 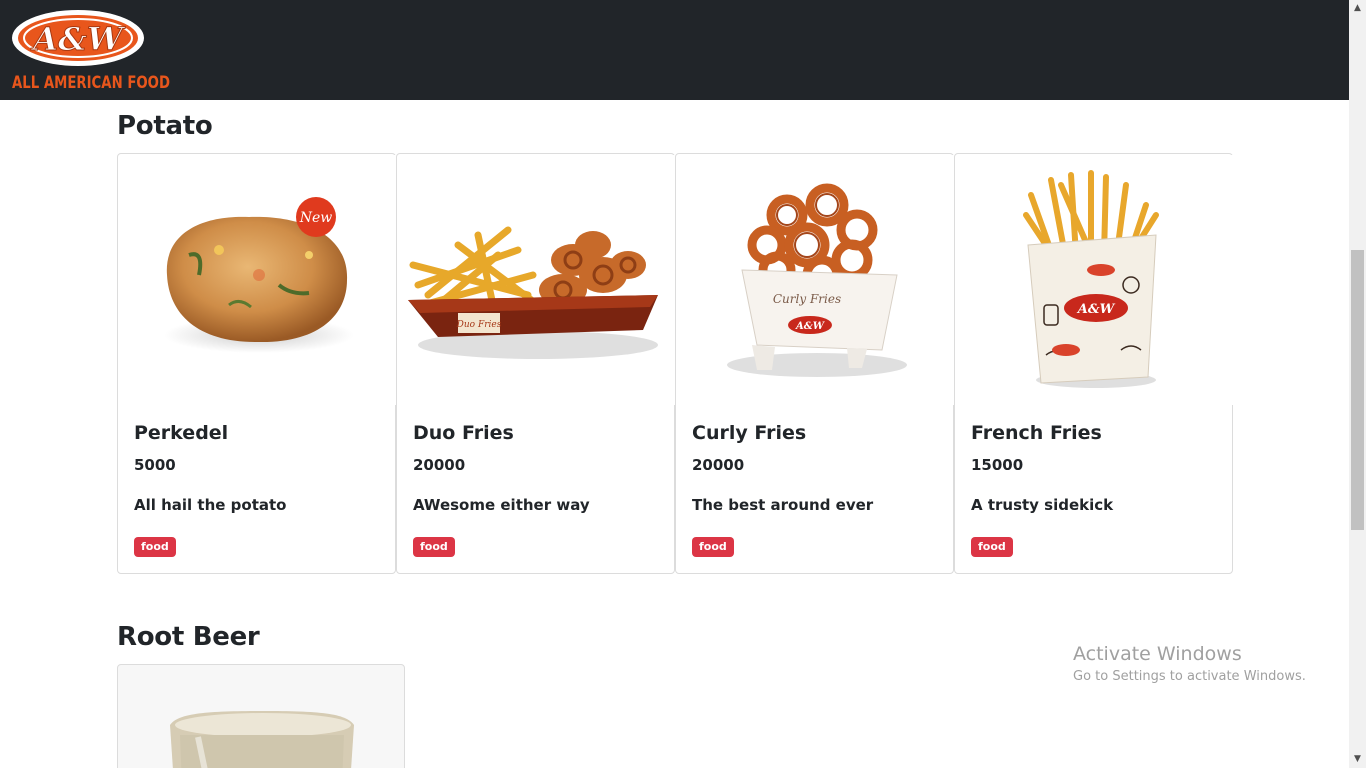 What do you see at coordinates (1189, 676) in the screenshot?
I see `watermark-subtitle: Go to Settings to activate Windows.` at bounding box center [1189, 676].